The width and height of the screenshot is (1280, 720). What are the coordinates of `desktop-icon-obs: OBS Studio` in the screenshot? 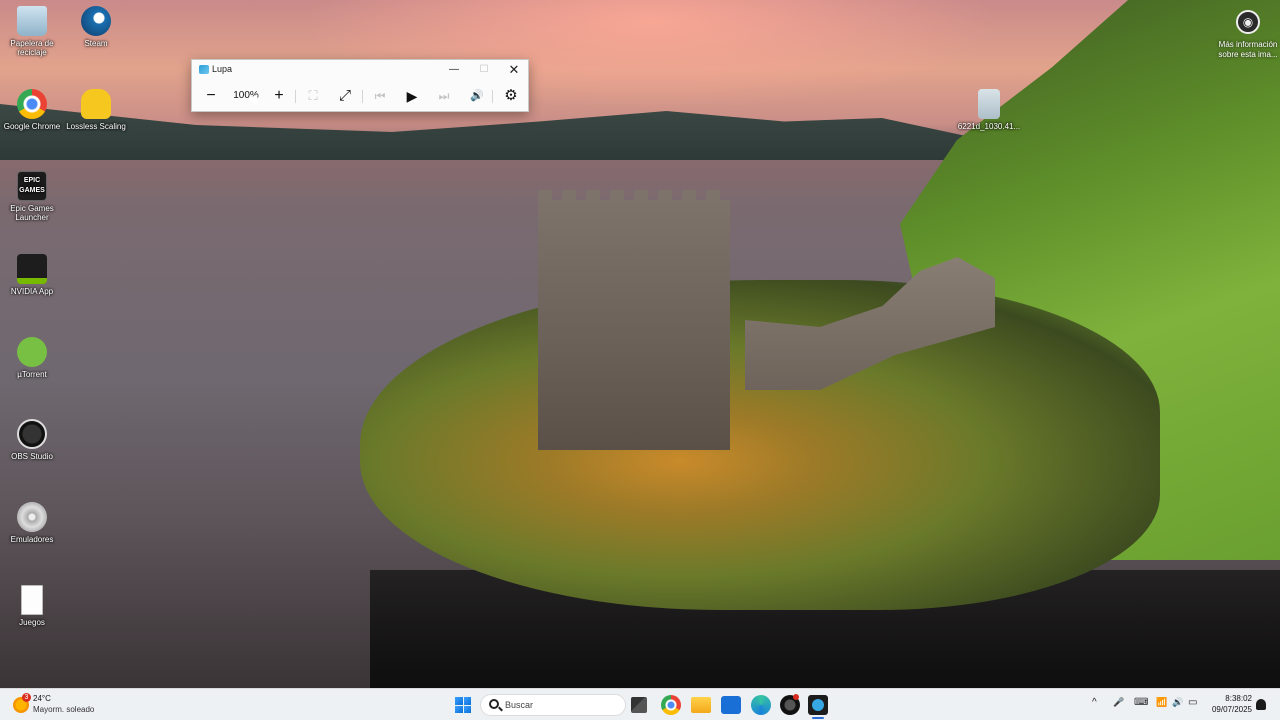 It's located at (34, 440).